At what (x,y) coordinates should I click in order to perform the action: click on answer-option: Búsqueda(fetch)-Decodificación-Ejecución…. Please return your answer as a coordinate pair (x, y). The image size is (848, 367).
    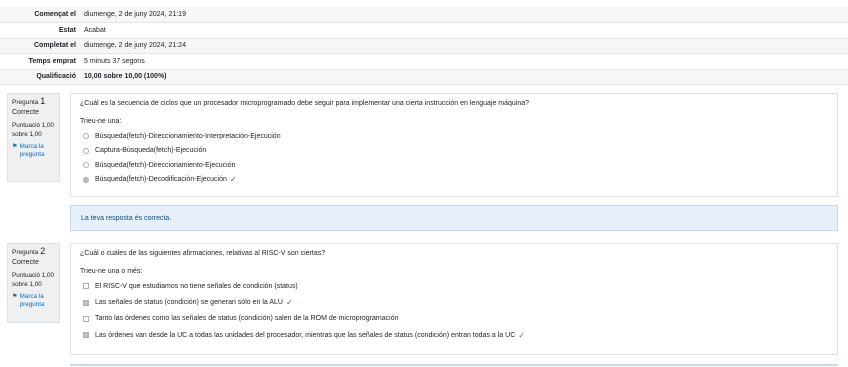
    Looking at the image, I should click on (454, 180).